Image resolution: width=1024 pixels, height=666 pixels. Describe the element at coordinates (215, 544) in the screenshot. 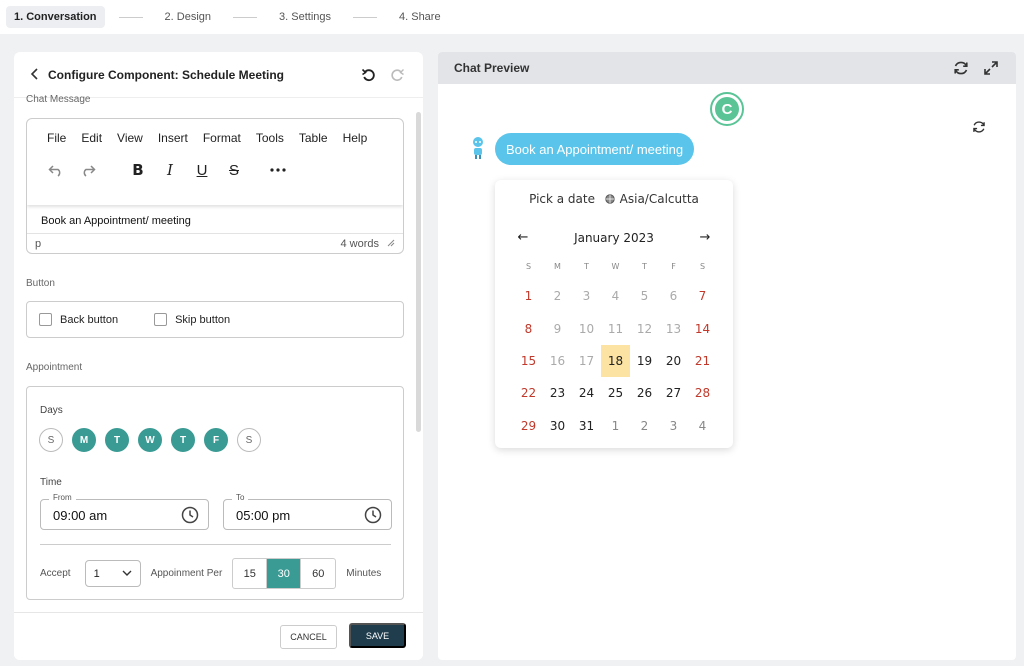

I see `divider` at that location.